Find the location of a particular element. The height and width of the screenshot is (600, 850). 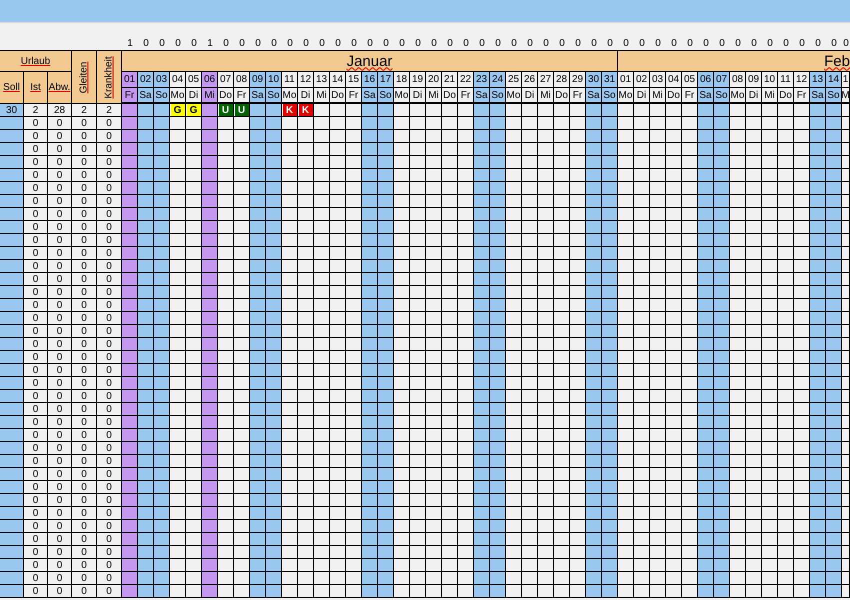

day-number: 22 is located at coordinates (466, 80).